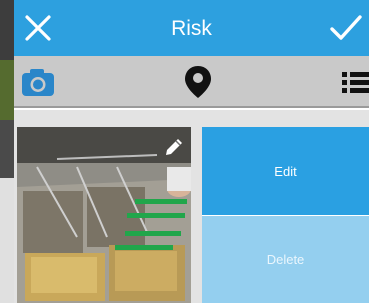 This screenshot has height=303, width=369. What do you see at coordinates (174, 147) in the screenshot?
I see `pencil-icon` at bounding box center [174, 147].